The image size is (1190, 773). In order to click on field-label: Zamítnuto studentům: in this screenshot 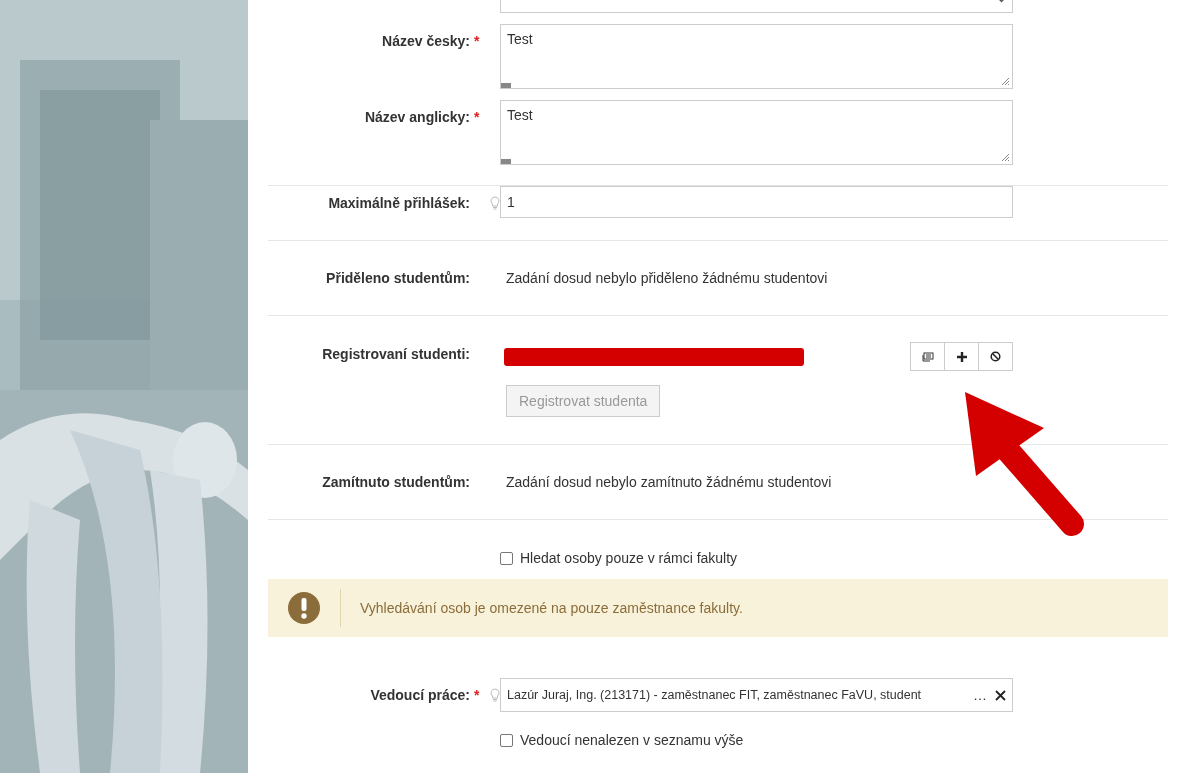, I will do `click(396, 482)`.